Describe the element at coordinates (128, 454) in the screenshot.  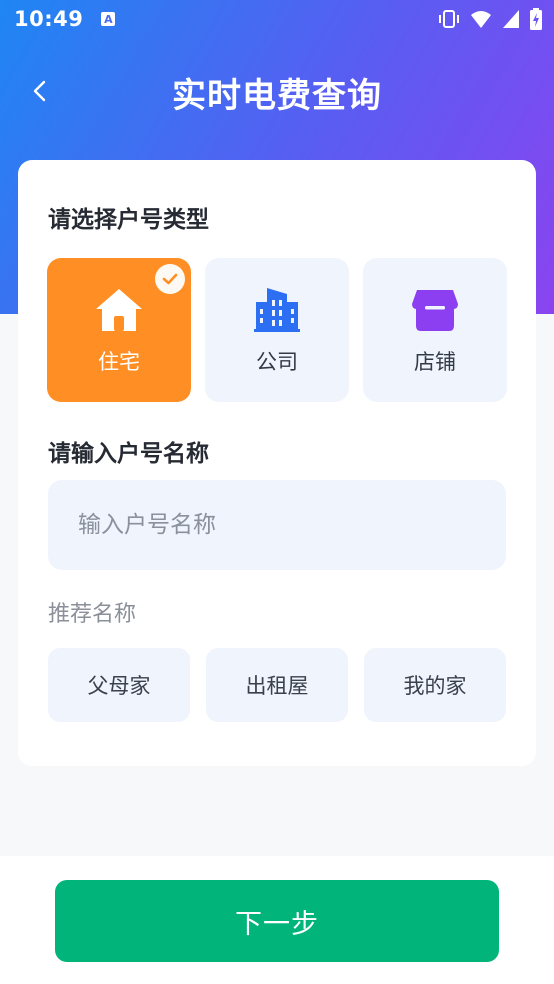
I see `account-name-title: 请输入户号名称` at that location.